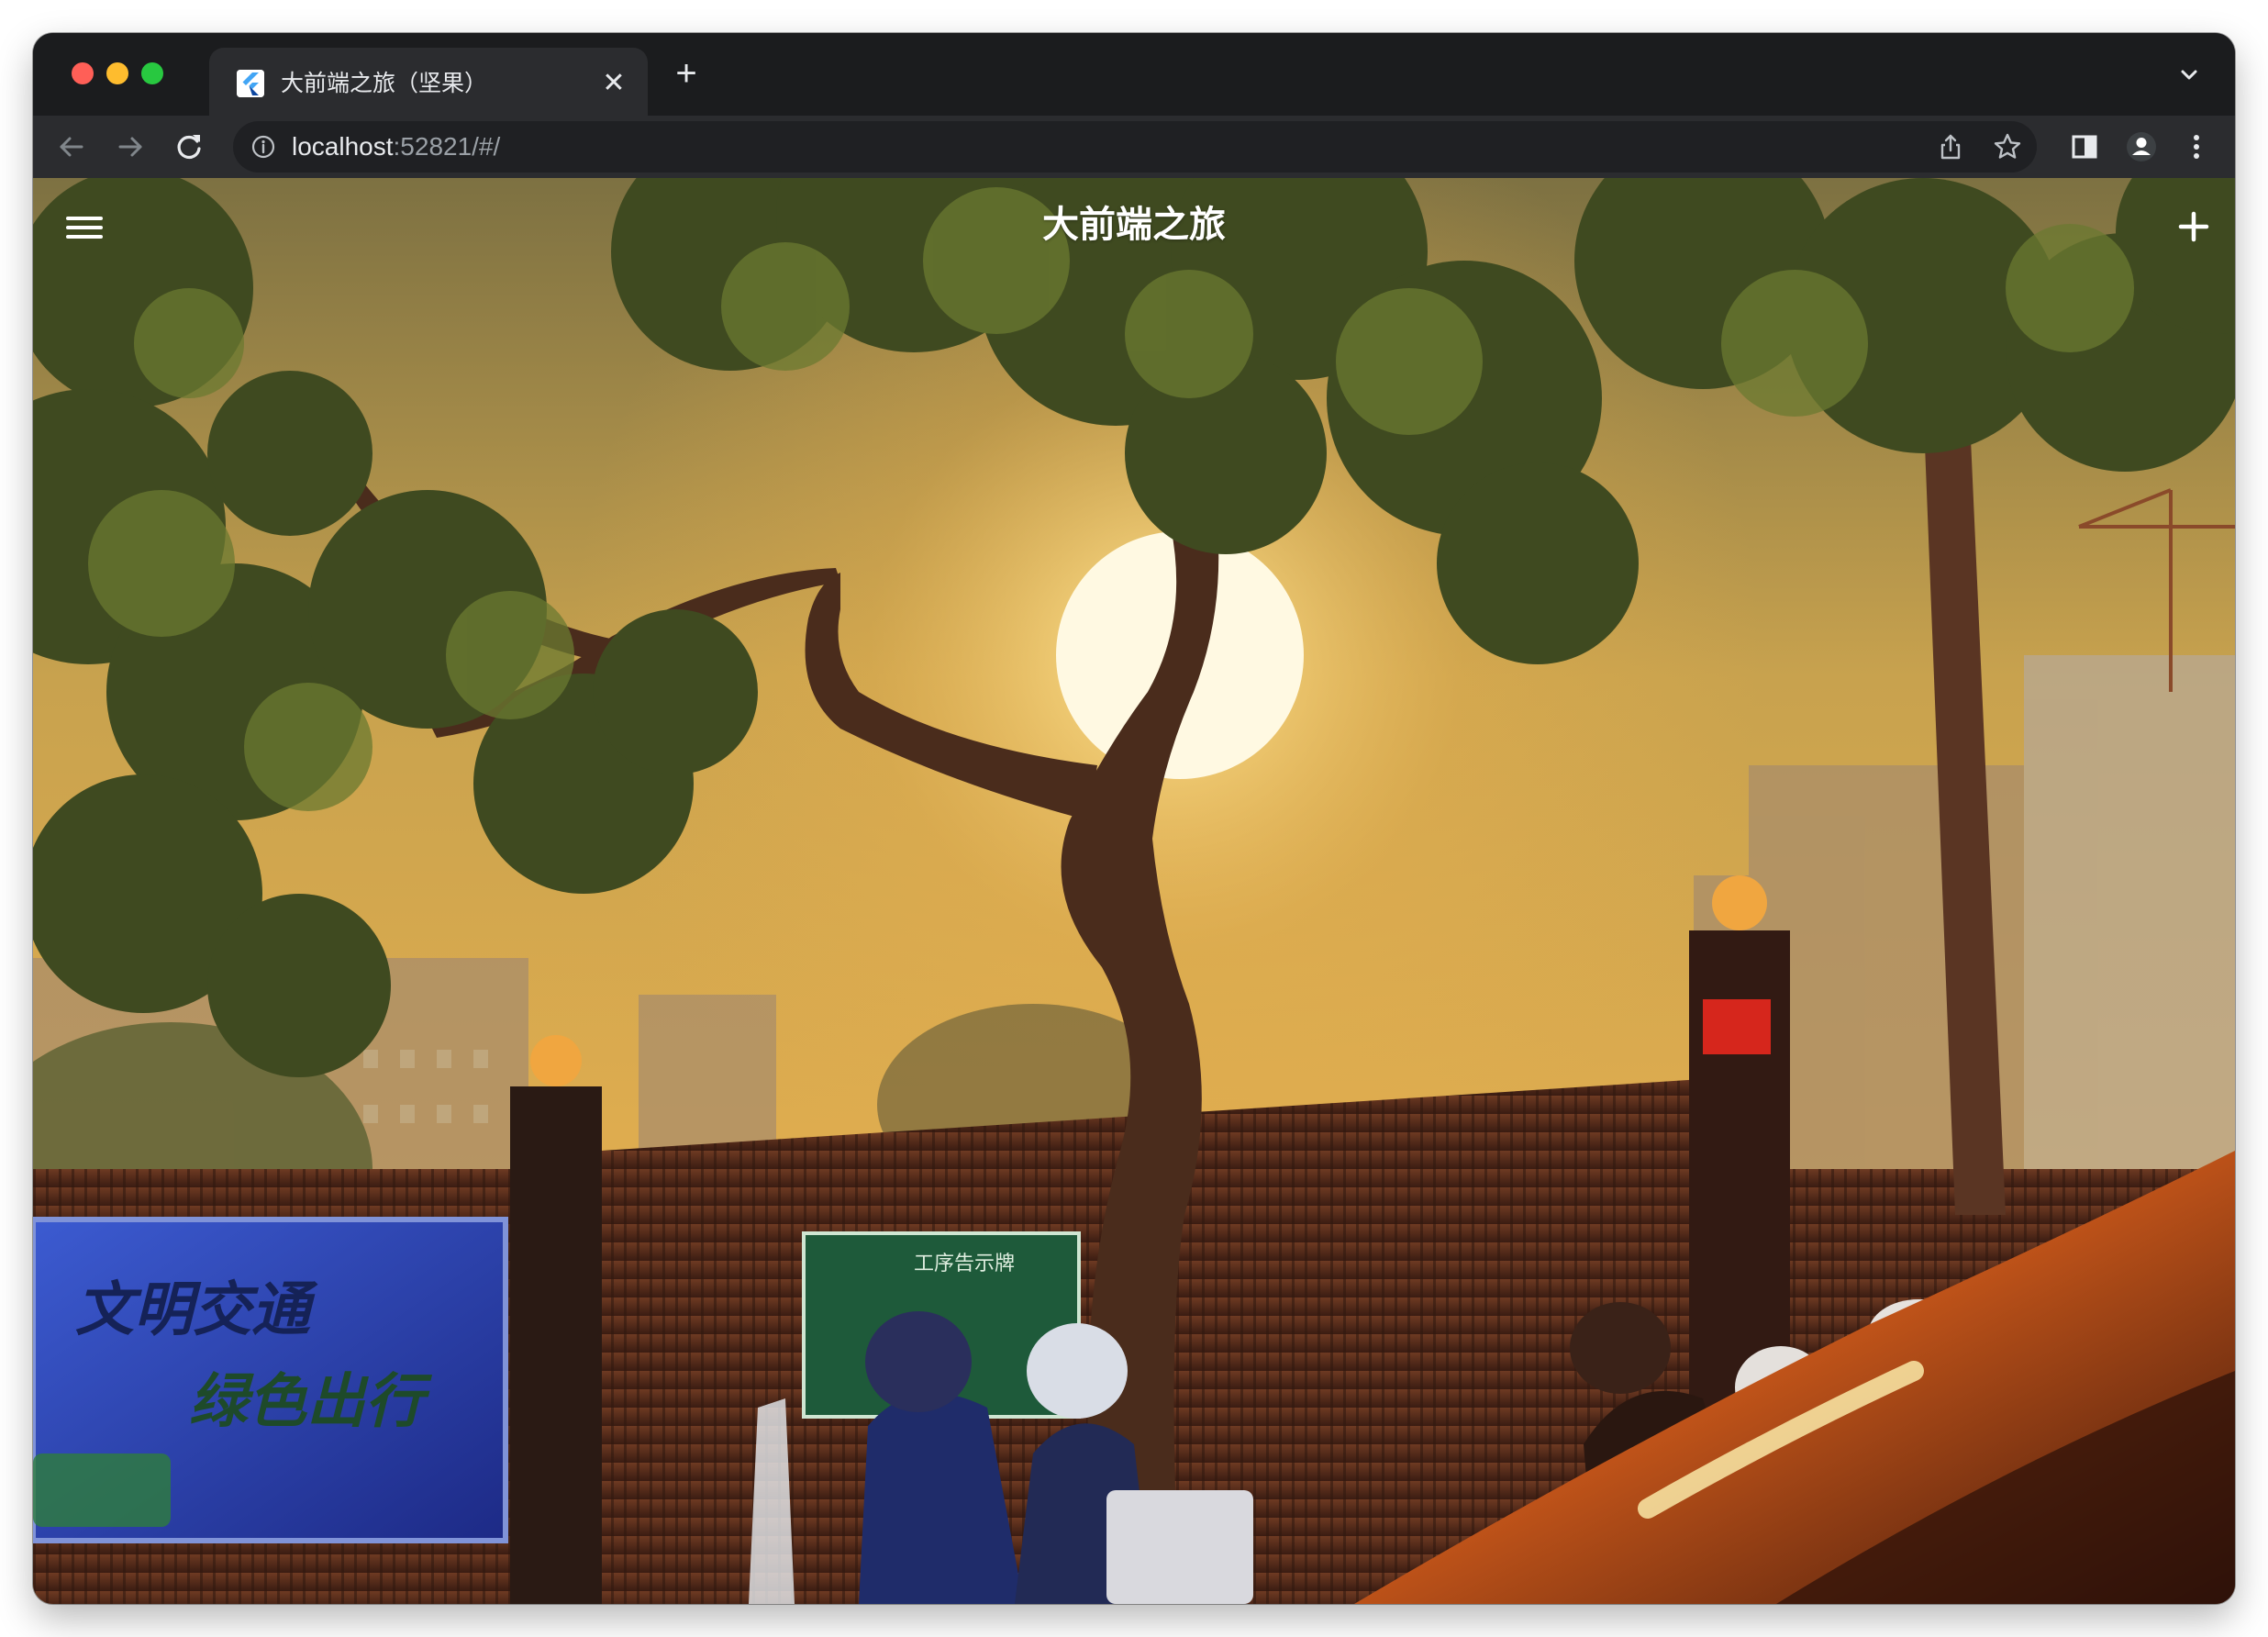 The image size is (2268, 1637). I want to click on browser-toolbar: localhost:52821/#/, so click(1134, 147).